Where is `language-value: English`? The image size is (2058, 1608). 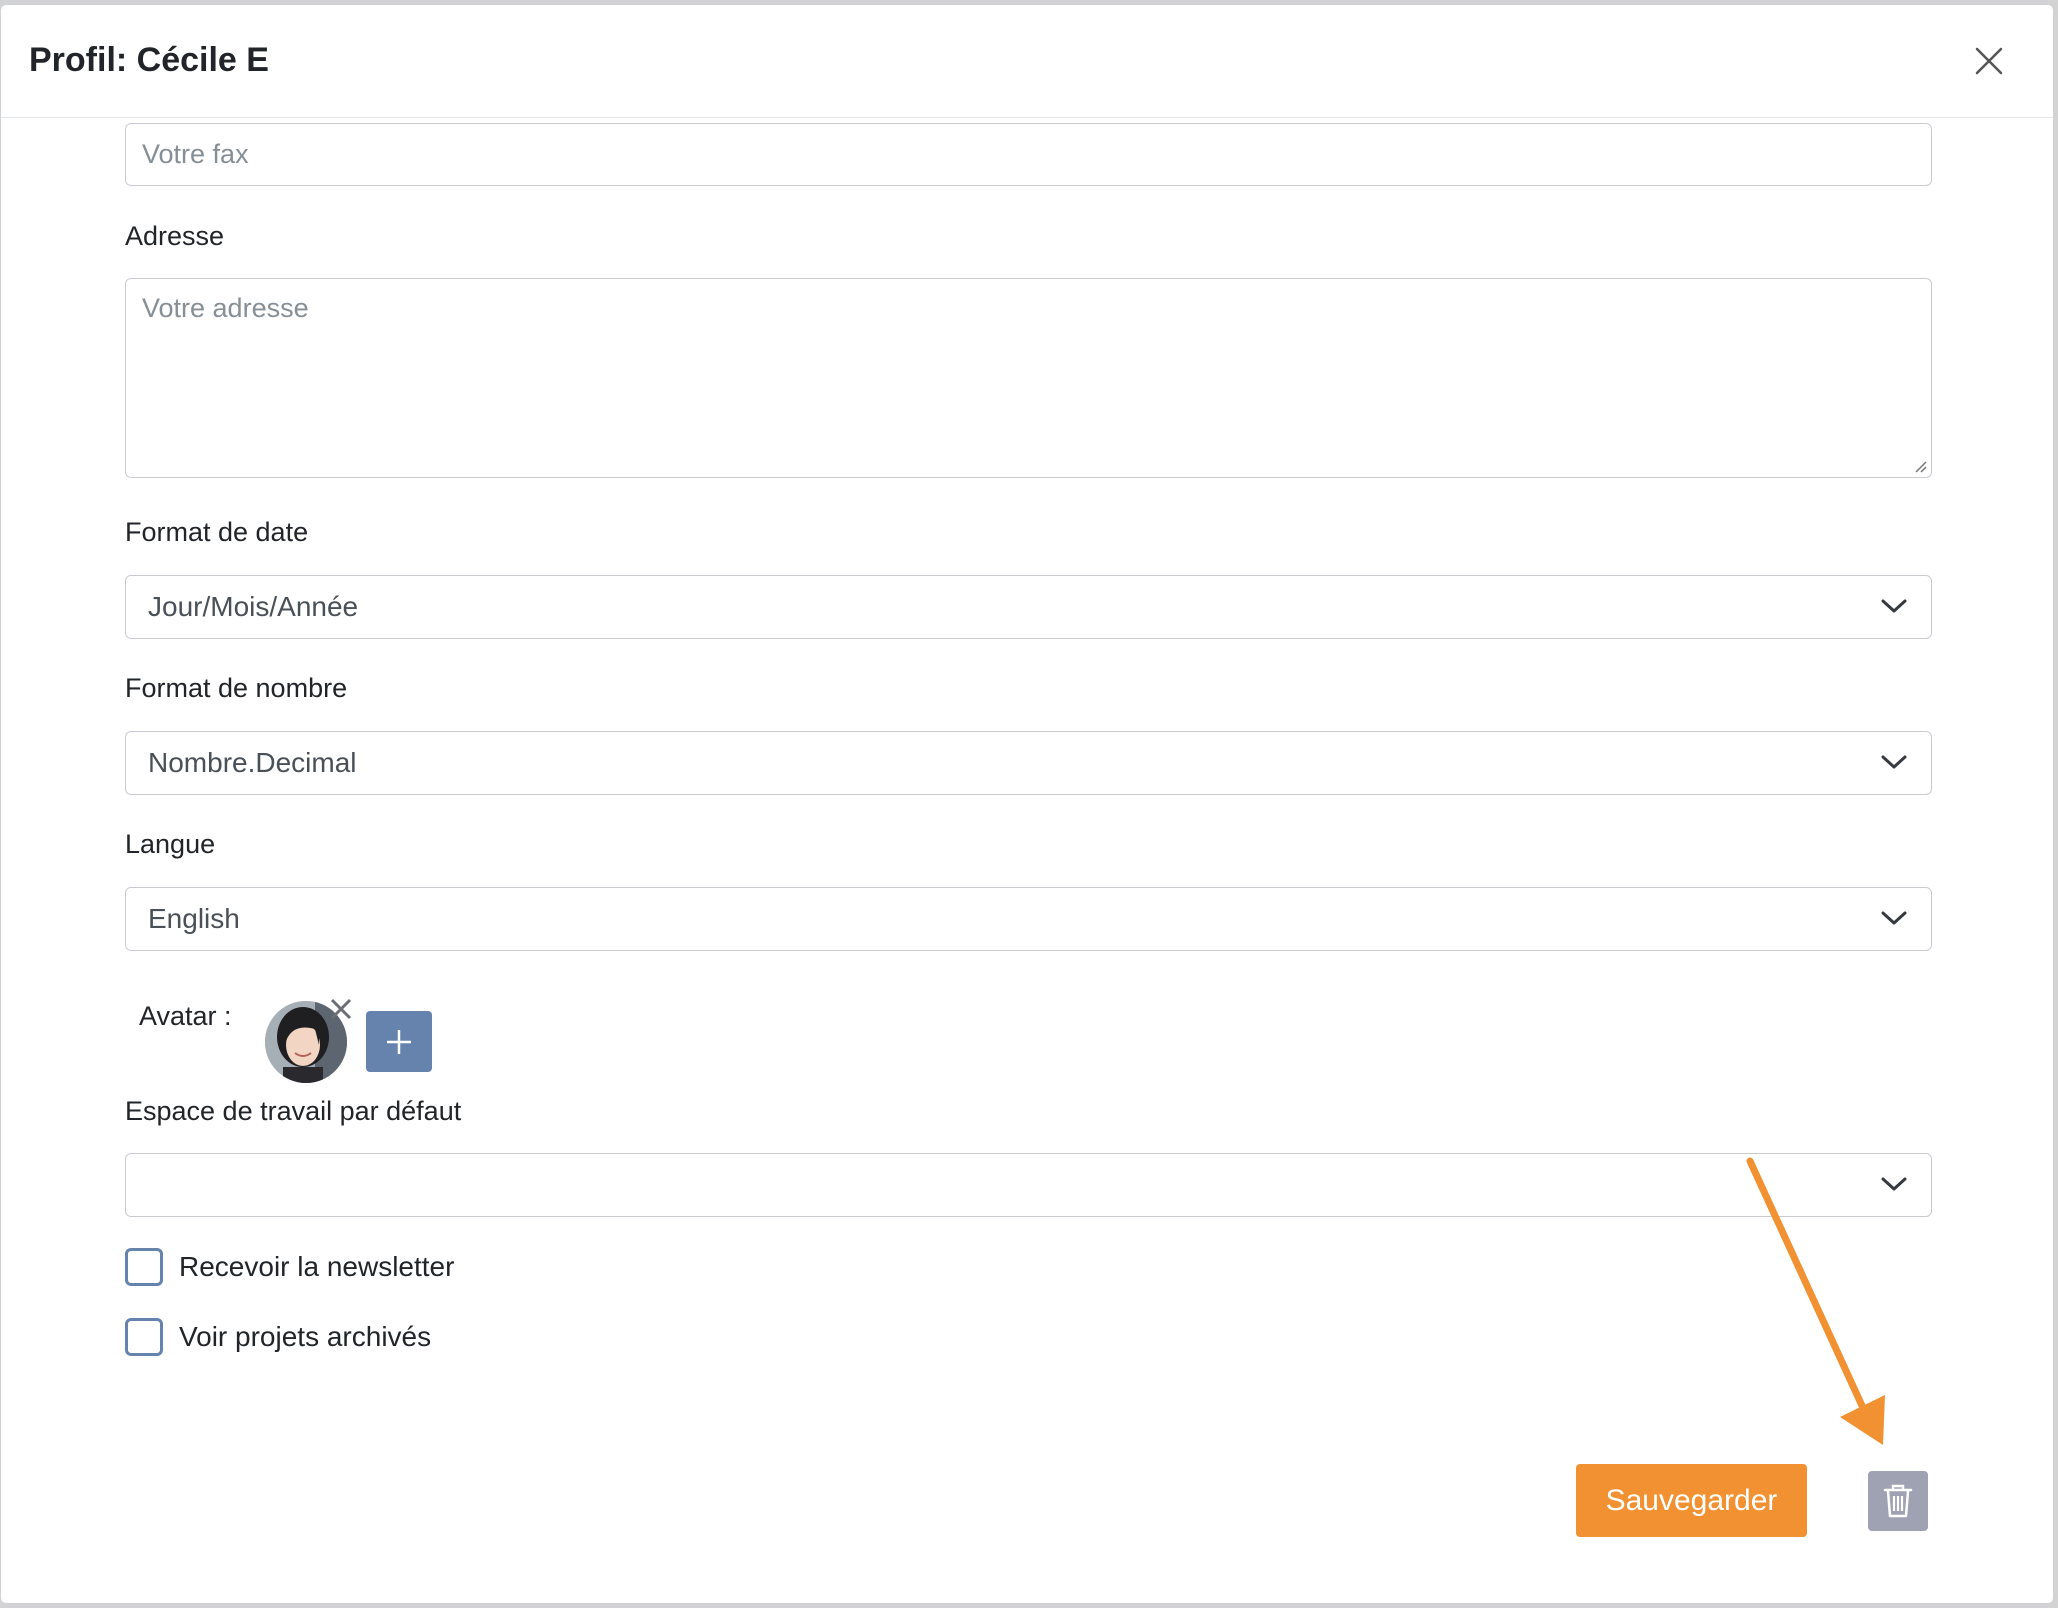
language-value: English is located at coordinates (194, 918).